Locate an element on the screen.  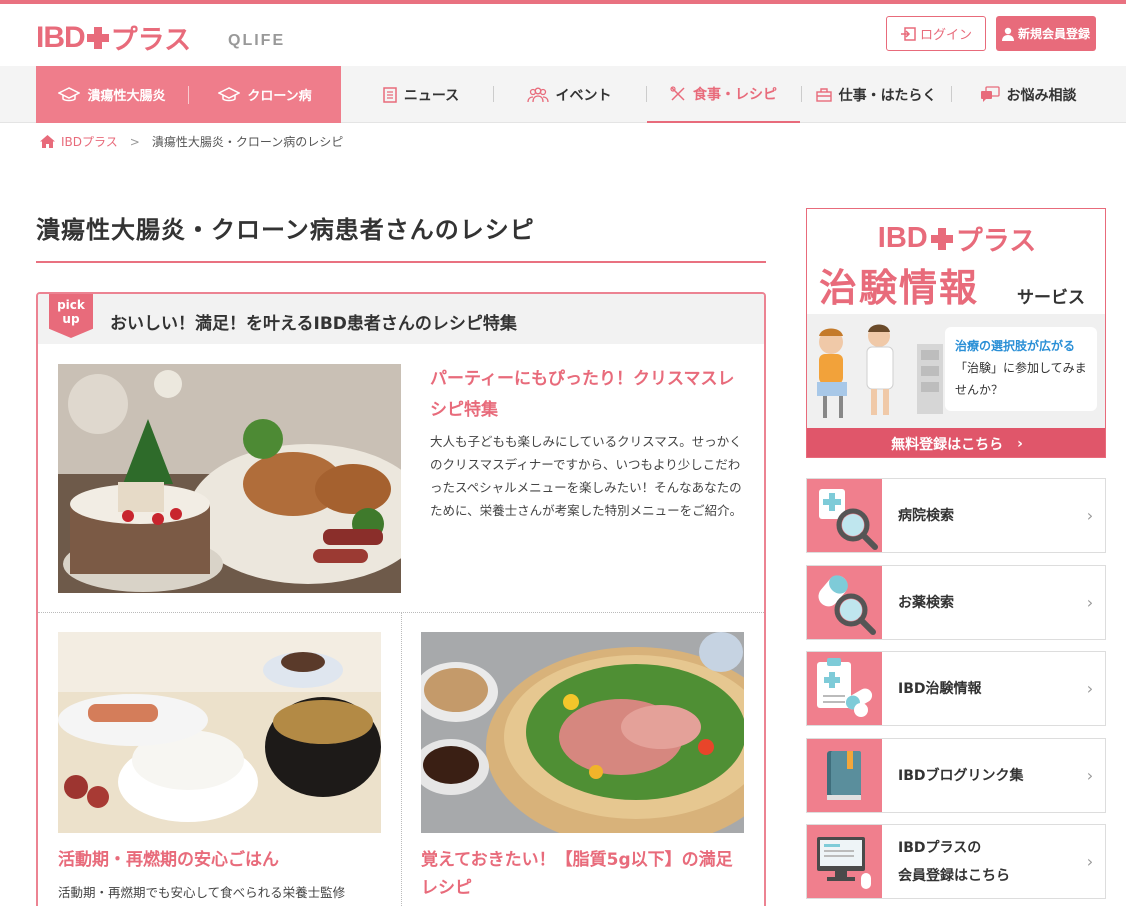
hospital-search-icon is located at coordinates (844, 515).